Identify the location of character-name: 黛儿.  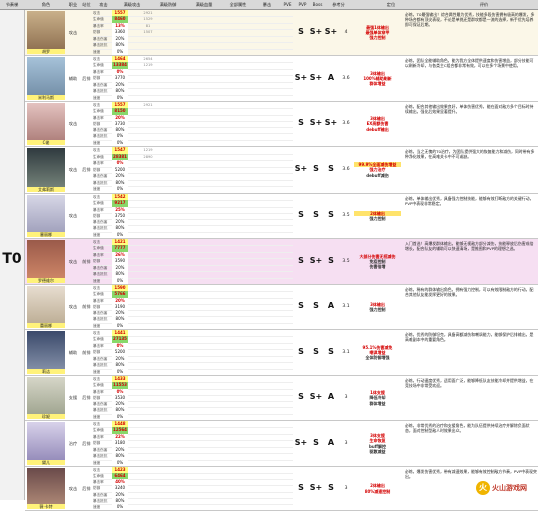
(46, 462).